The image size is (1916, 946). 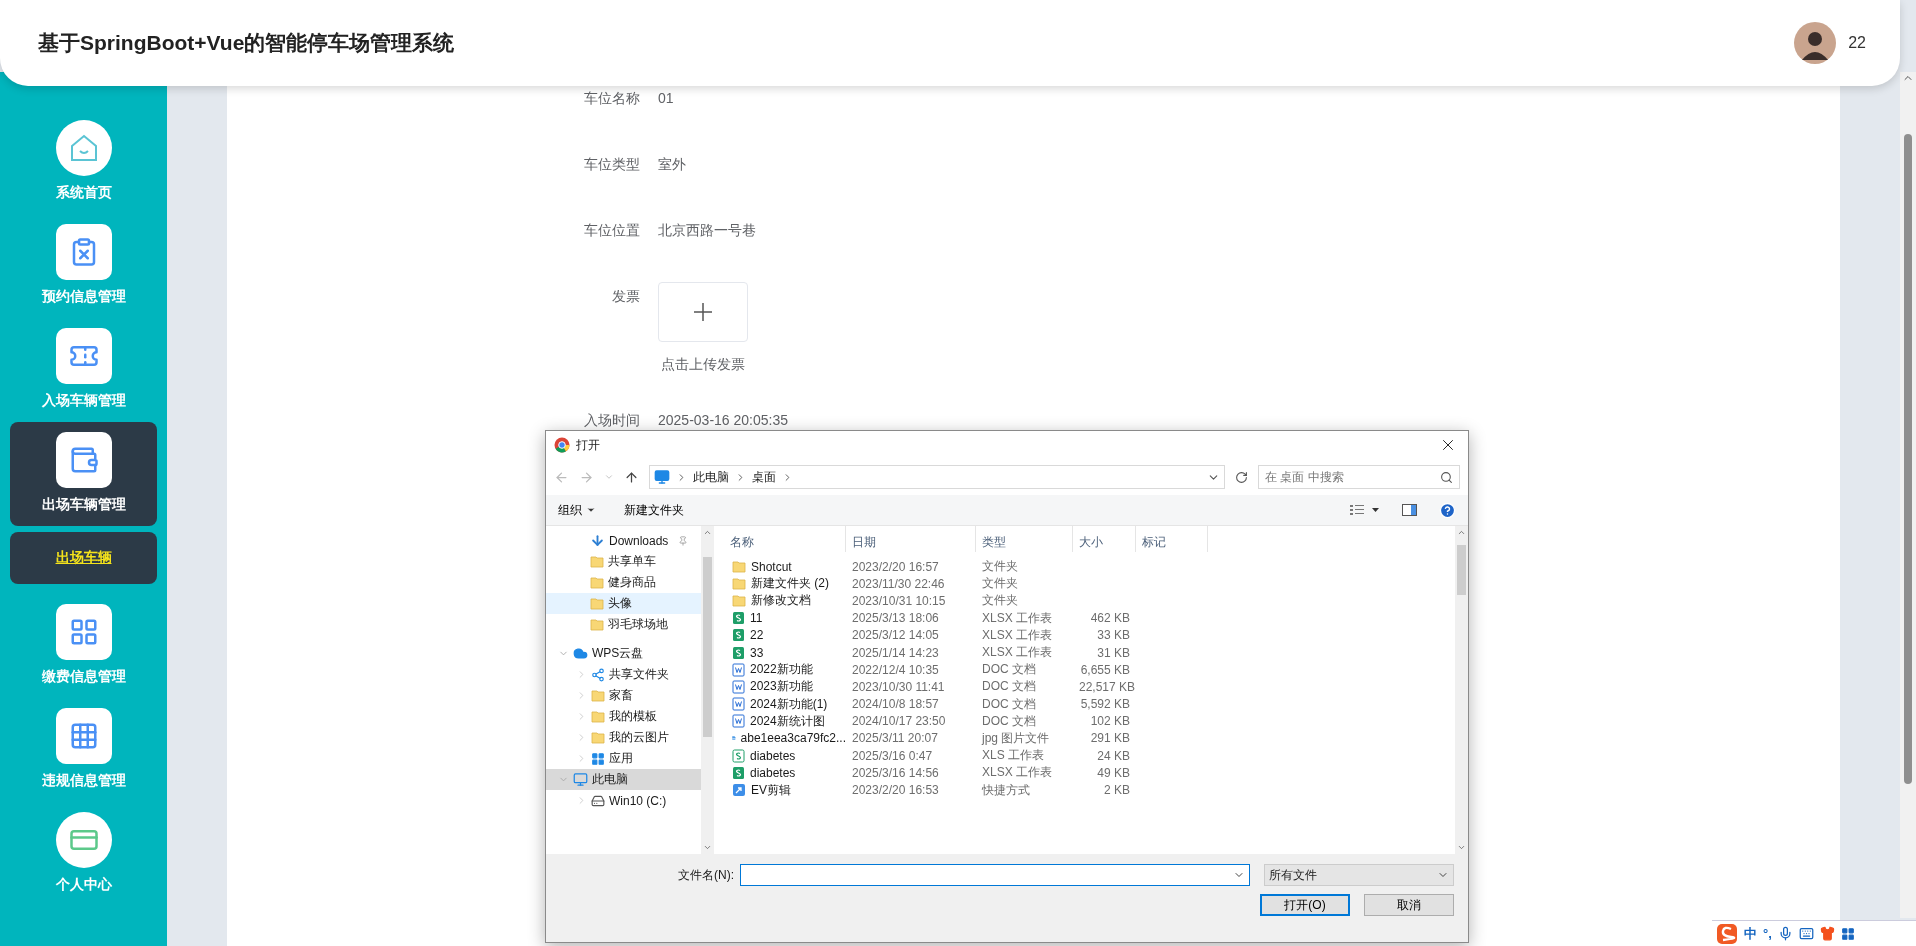 I want to click on file-row: 新建文件夹 (2) 2023/11/30 22:46 文件夹, so click(x=1089, y=584).